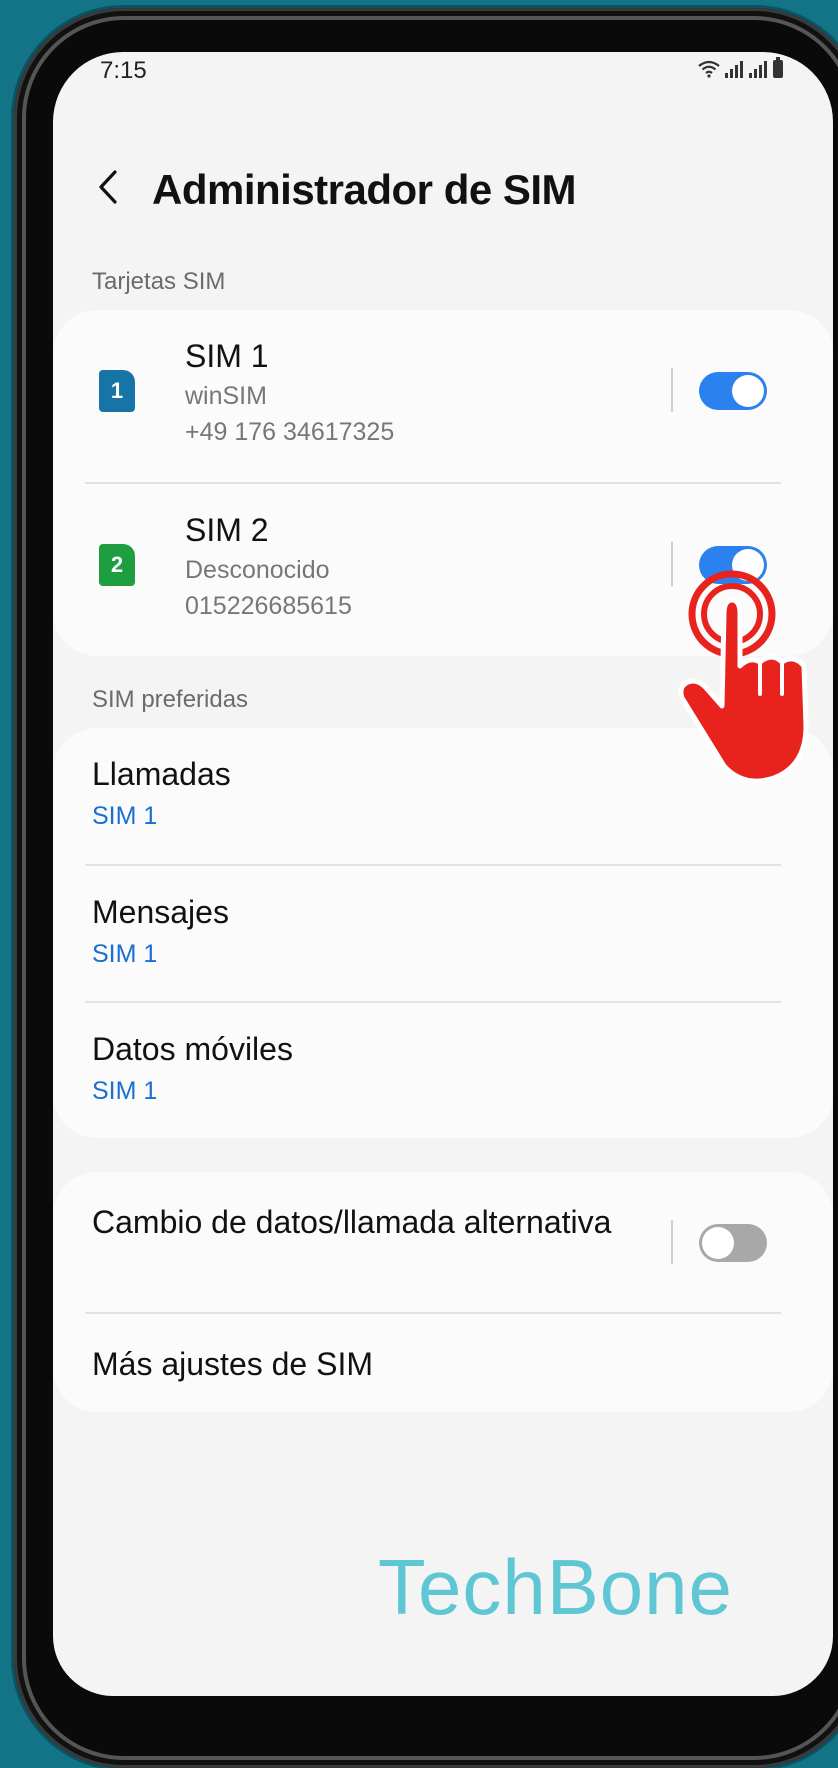 Image resolution: width=838 pixels, height=1768 pixels. Describe the element at coordinates (117, 565) in the screenshot. I see `sim-2-icon: 2` at that location.